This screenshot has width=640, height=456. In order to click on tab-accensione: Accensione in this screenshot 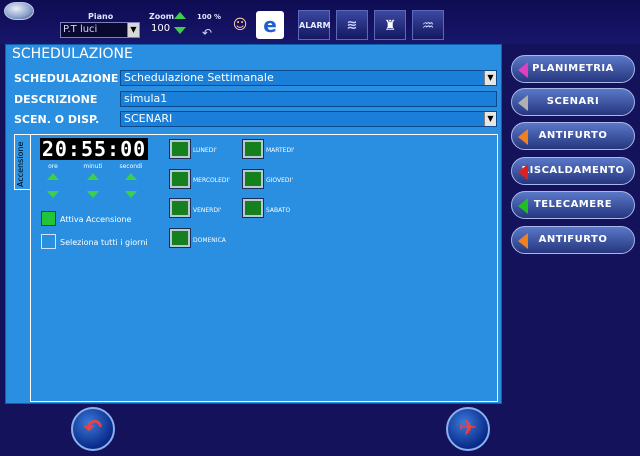, I will do `click(22, 162)`.